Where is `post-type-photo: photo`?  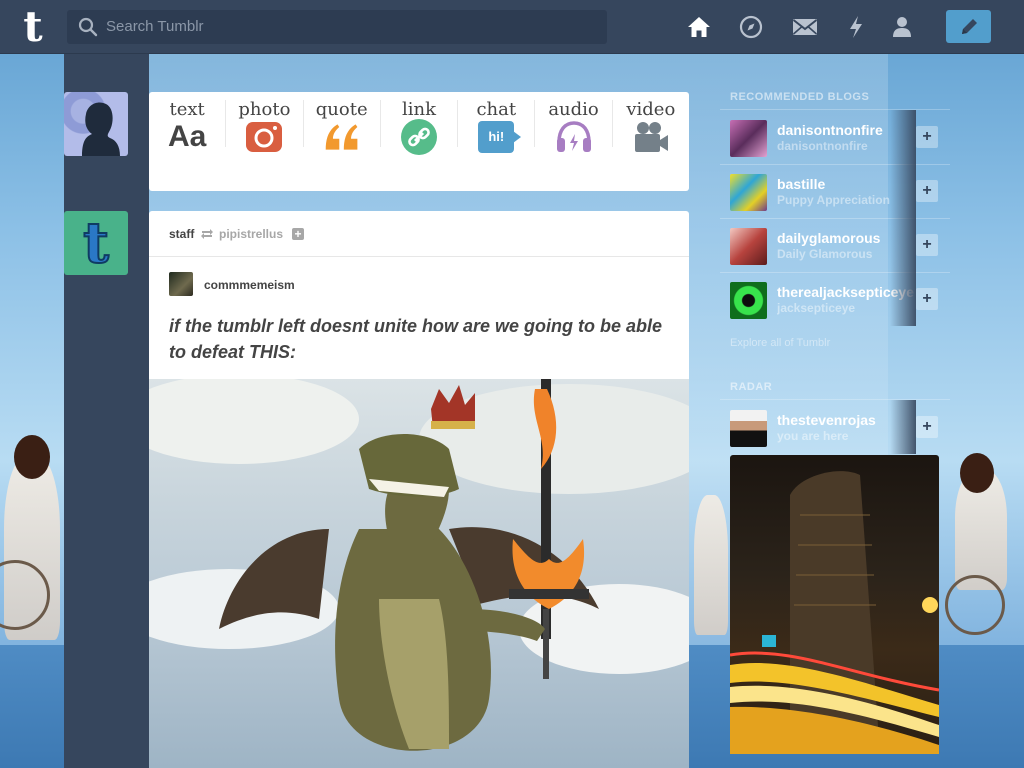 post-type-photo: photo is located at coordinates (263, 125).